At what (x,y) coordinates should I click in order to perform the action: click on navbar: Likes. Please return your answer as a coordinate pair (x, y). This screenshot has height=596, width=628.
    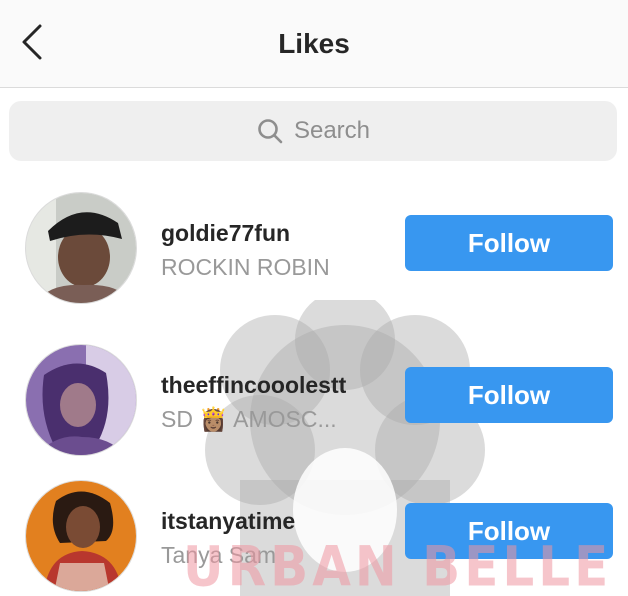
    Looking at the image, I should click on (314, 44).